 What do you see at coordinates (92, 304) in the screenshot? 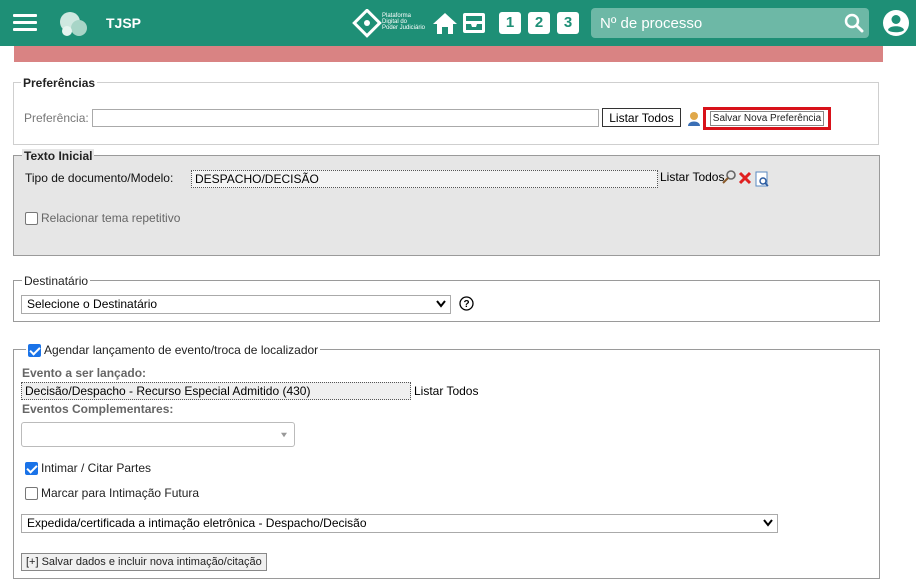
I see `destinatario-select-value: Selecione o Destinatário` at bounding box center [92, 304].